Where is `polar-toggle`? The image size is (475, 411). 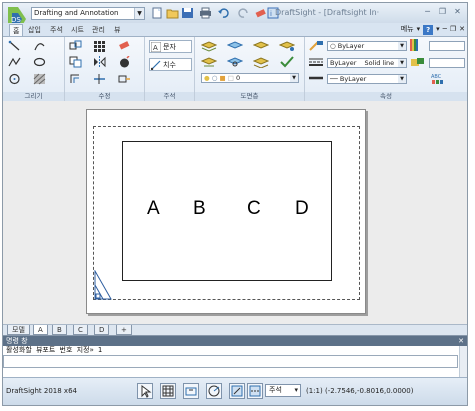
polar-toggle is located at coordinates (214, 391).